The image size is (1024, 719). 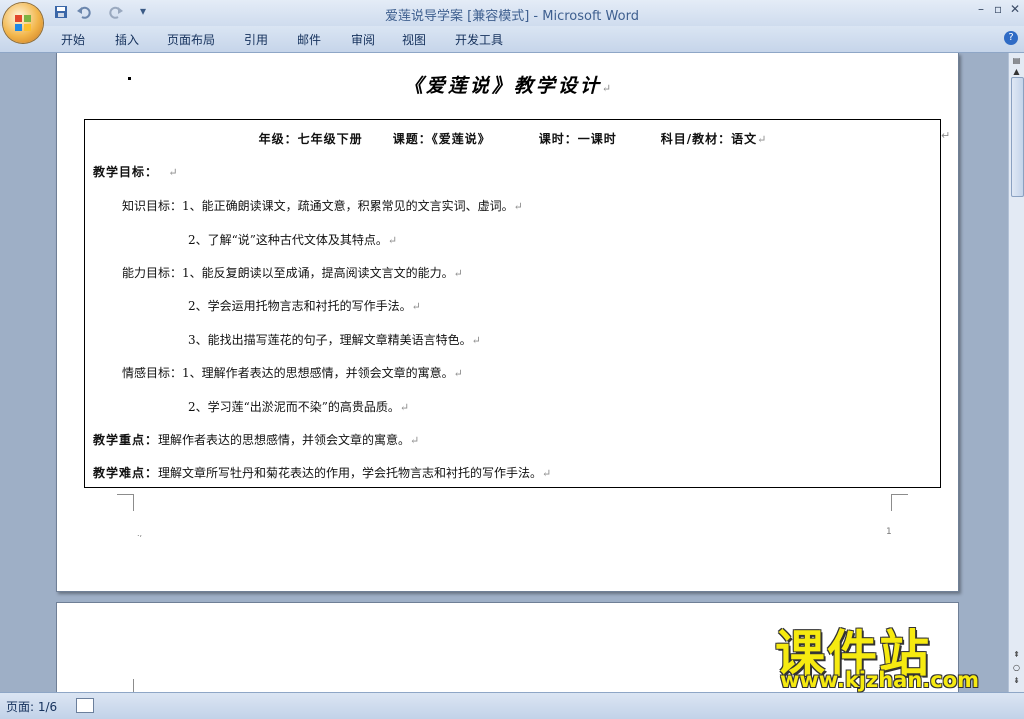 I want to click on ability-objective-2: 2、学会运用托物言志和衬托的写作手法。↵, so click(x=304, y=305).